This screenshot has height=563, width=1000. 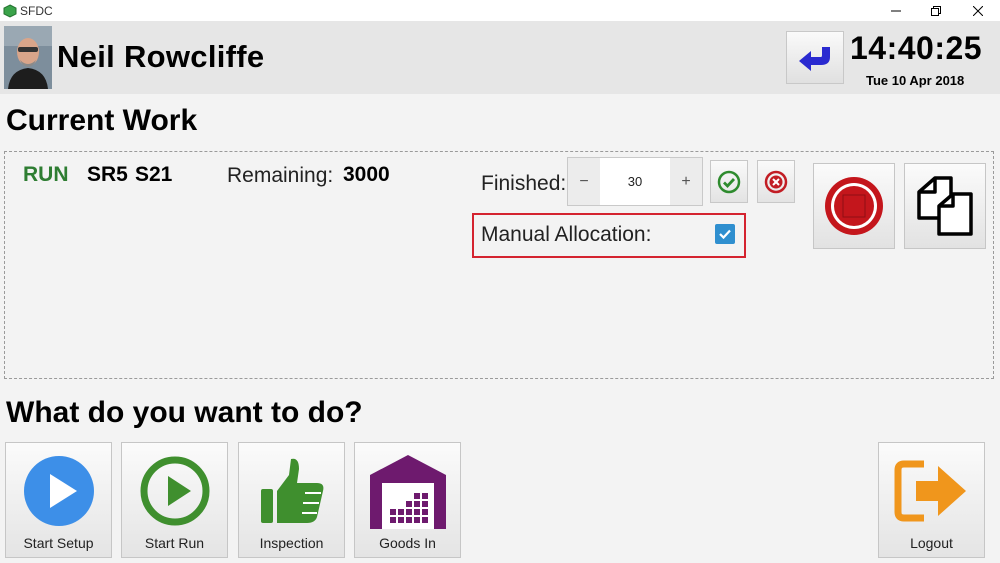 What do you see at coordinates (174, 543) in the screenshot?
I see `start-run-label: Start Run` at bounding box center [174, 543].